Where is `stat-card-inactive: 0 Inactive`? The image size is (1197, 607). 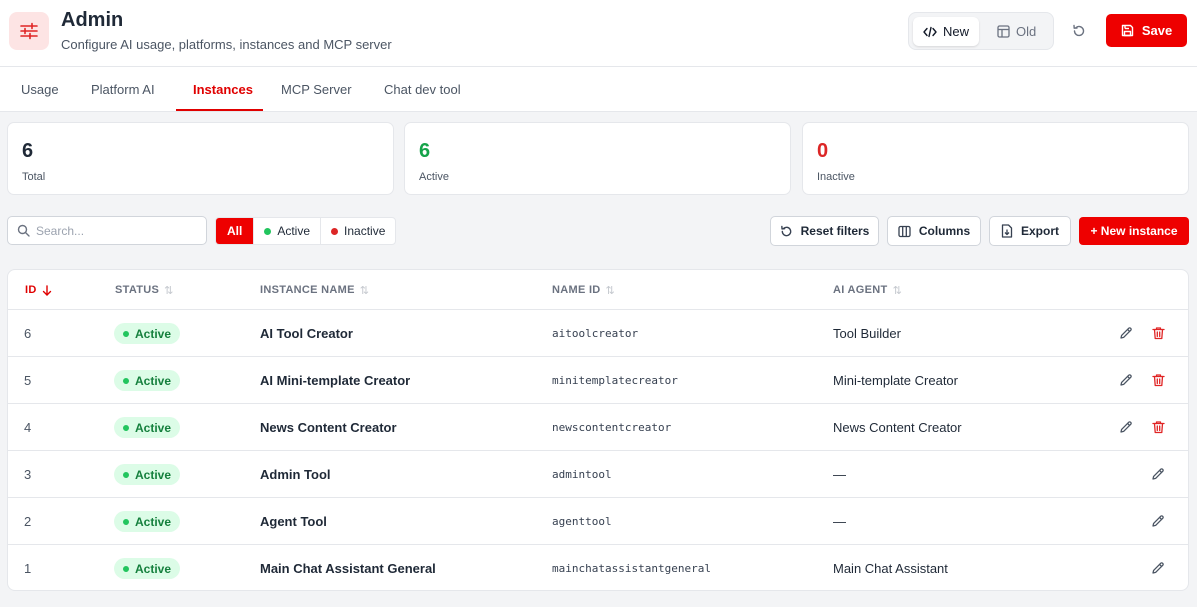 stat-card-inactive: 0 Inactive is located at coordinates (995, 158).